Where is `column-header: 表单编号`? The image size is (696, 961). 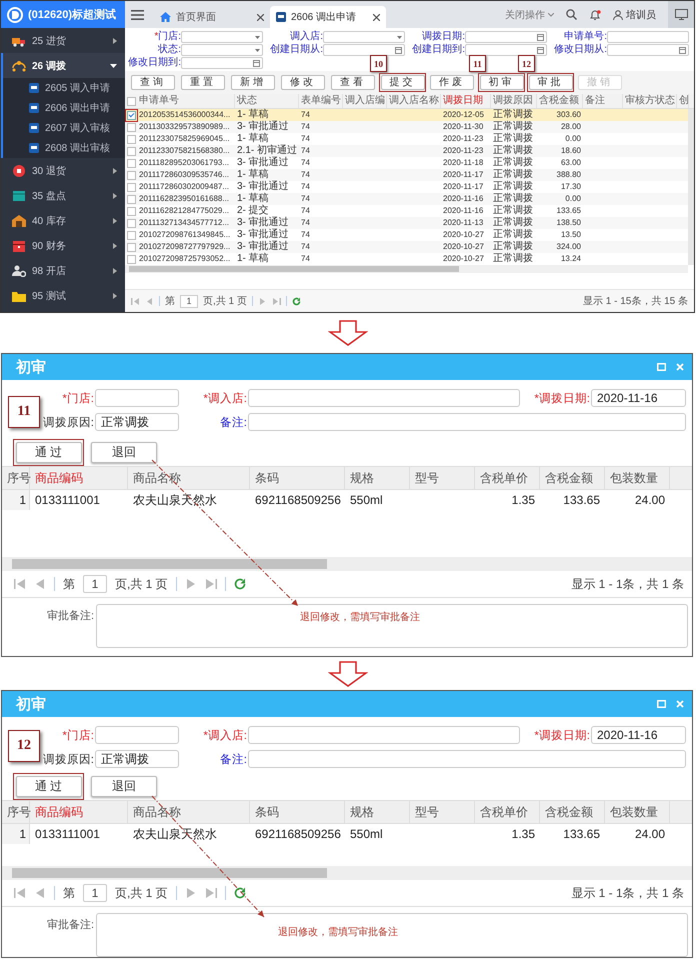
column-header: 表单编号 is located at coordinates (321, 101).